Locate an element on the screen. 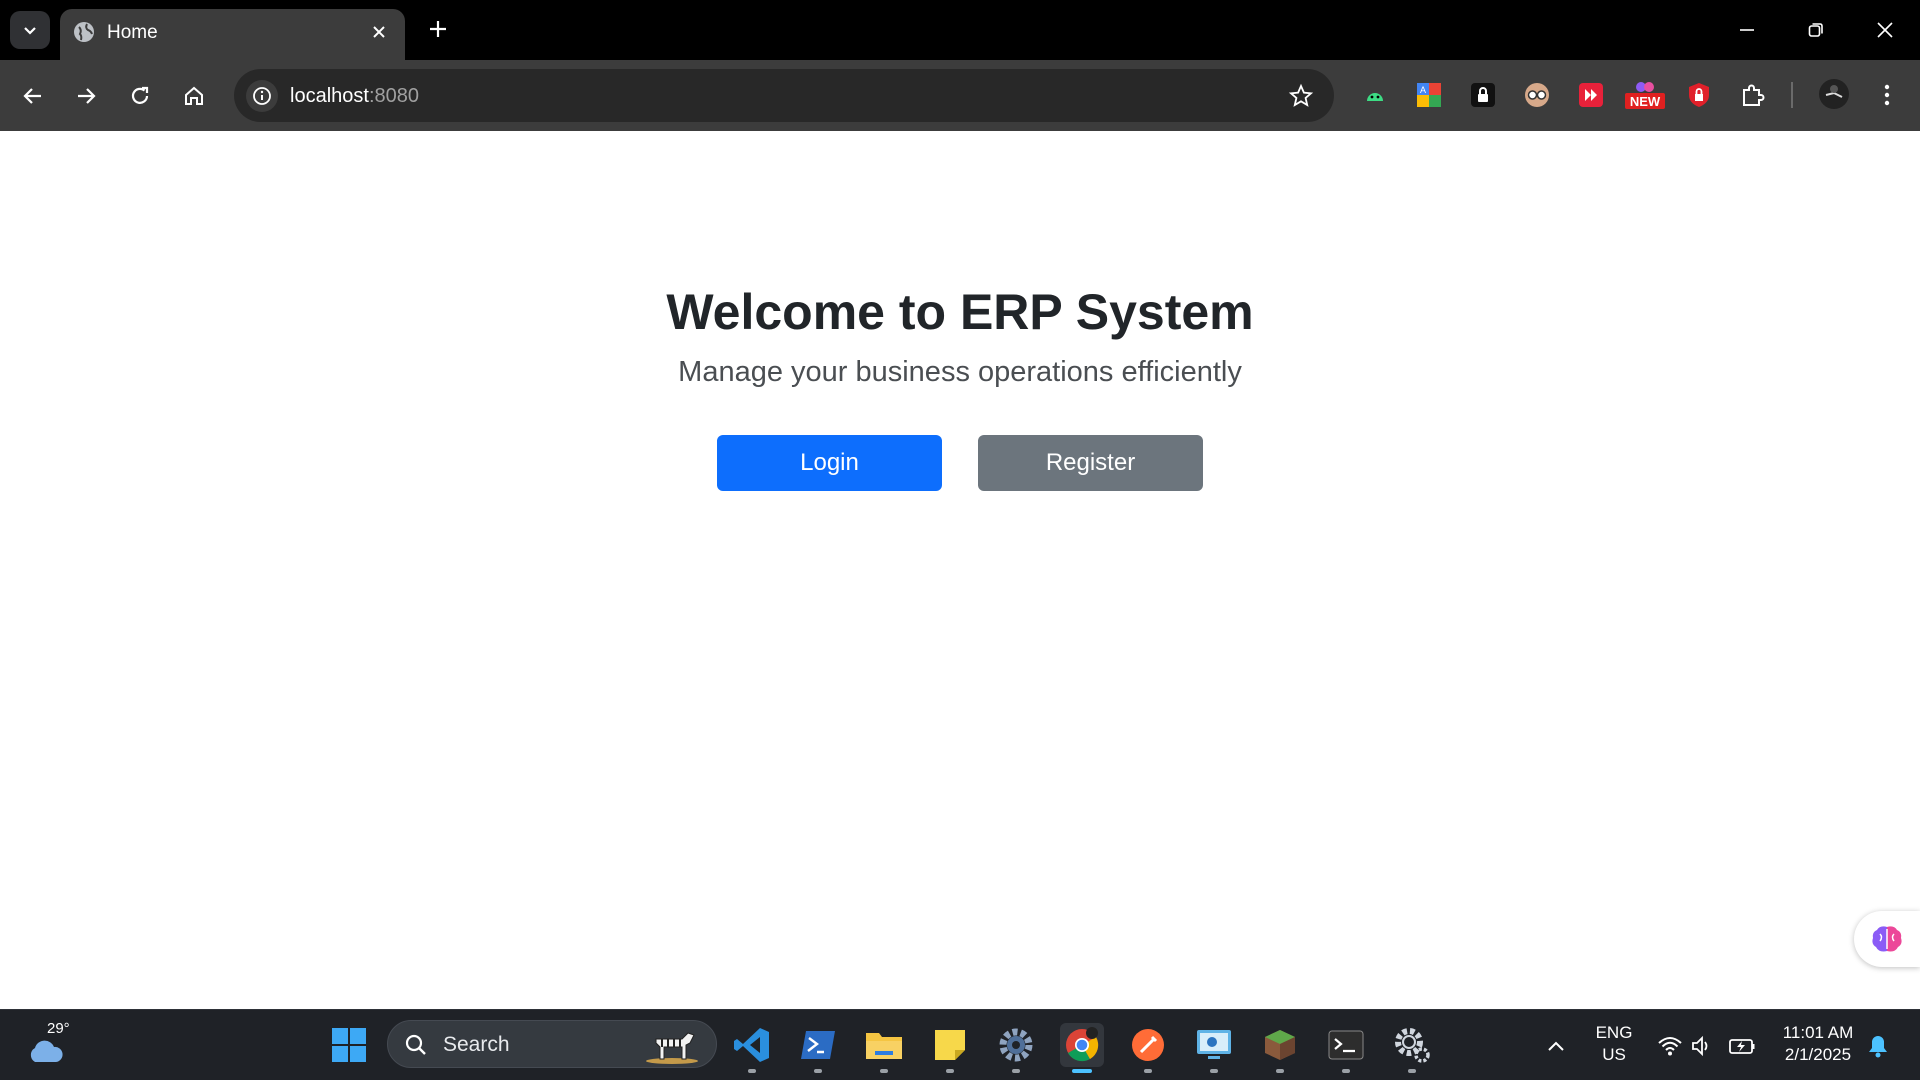  reload-icon is located at coordinates (140, 95).